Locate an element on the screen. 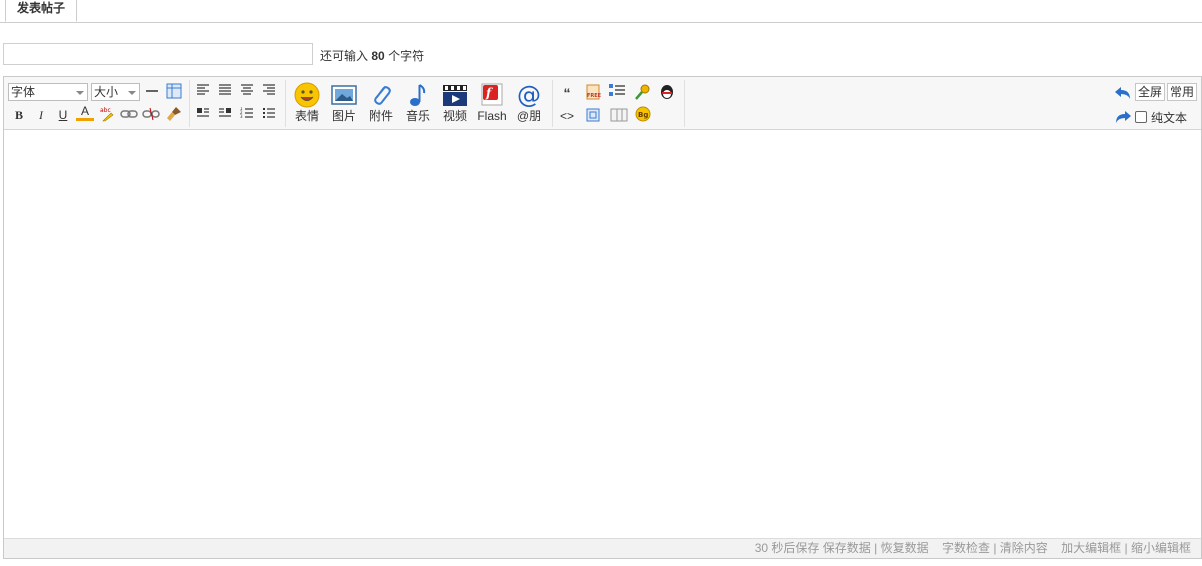  underline-icon: U is located at coordinates (63, 115).